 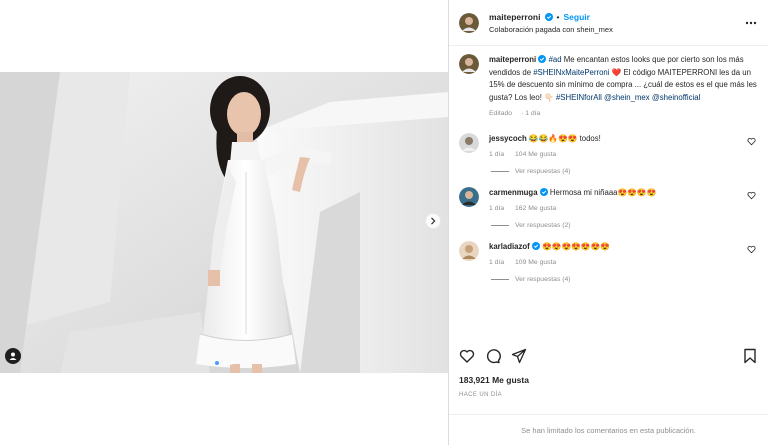 What do you see at coordinates (603, 192) in the screenshot?
I see `comment-text: Hermosa mi niñaaa😍😍😍😍` at bounding box center [603, 192].